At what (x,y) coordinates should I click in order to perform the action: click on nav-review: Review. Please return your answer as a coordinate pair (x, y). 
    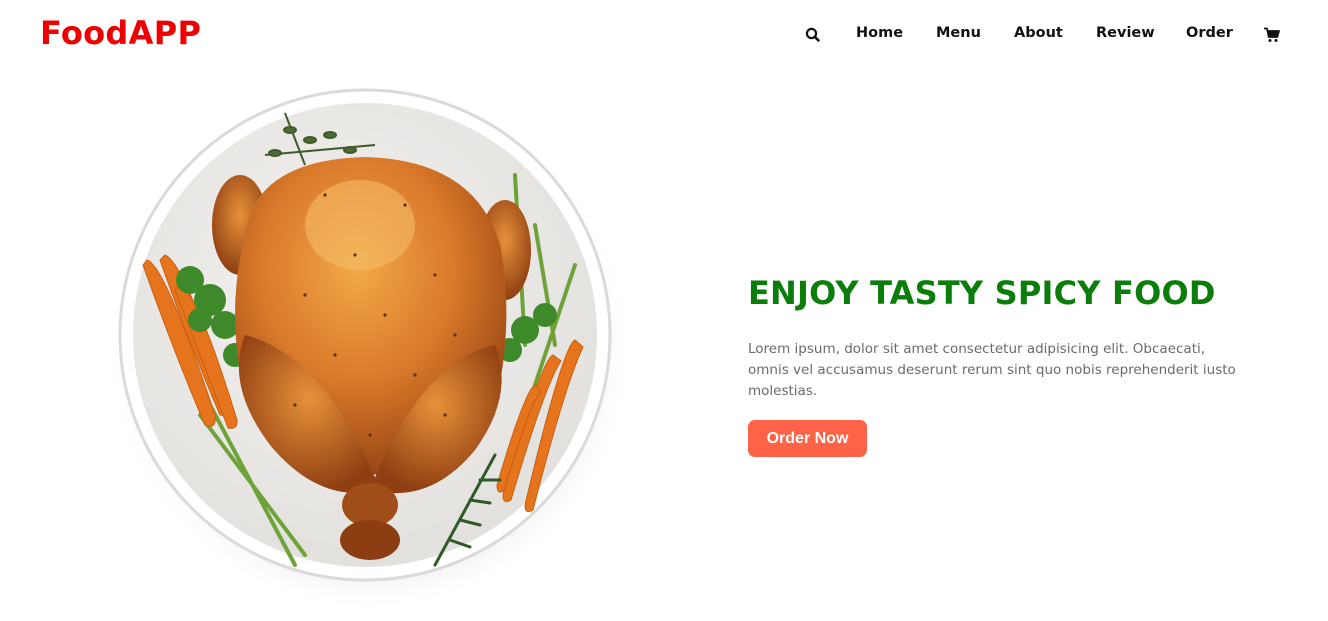
    Looking at the image, I should click on (1125, 33).